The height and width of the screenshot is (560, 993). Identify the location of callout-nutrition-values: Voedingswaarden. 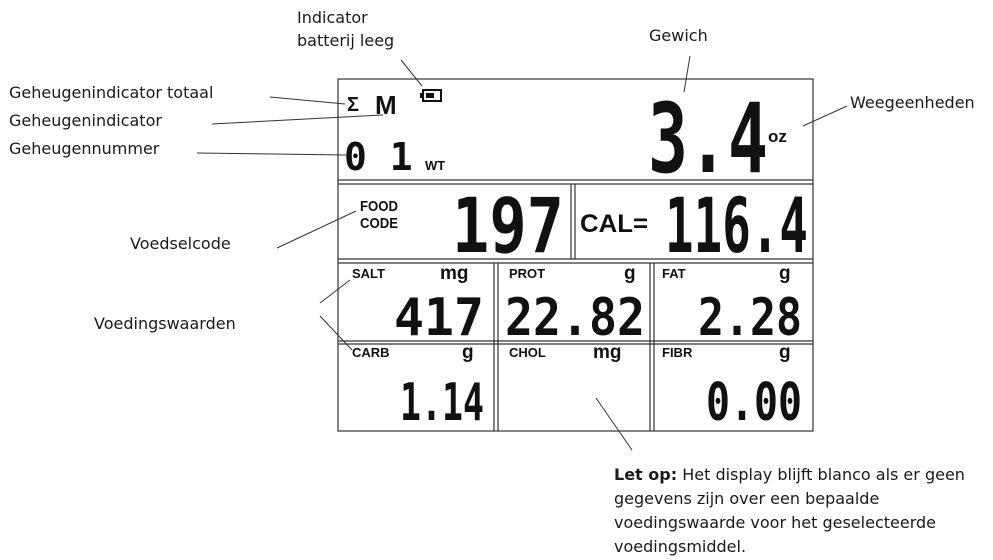
(165, 323).